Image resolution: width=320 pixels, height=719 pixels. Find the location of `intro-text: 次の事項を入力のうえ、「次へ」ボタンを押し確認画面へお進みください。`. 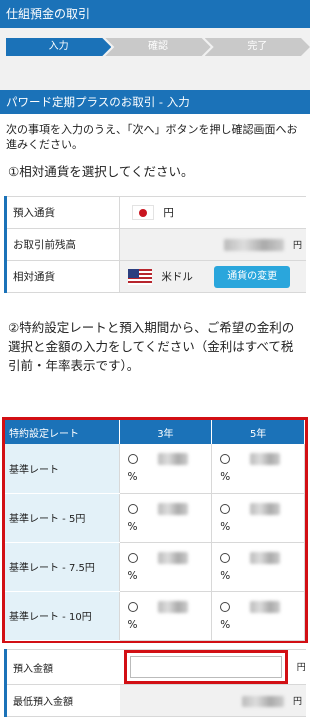

intro-text: 次の事項を入力のうえ、「次へ」ボタンを押し確認画面へお進みください。 is located at coordinates (152, 137).